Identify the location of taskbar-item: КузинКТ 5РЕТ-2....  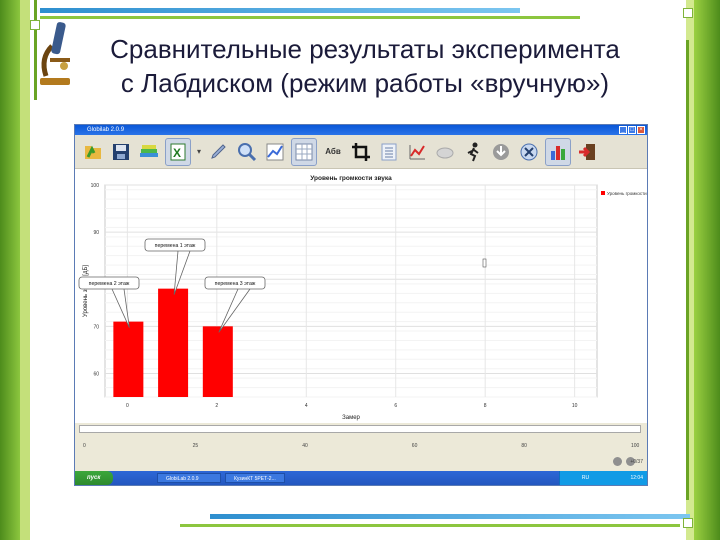
(255, 478).